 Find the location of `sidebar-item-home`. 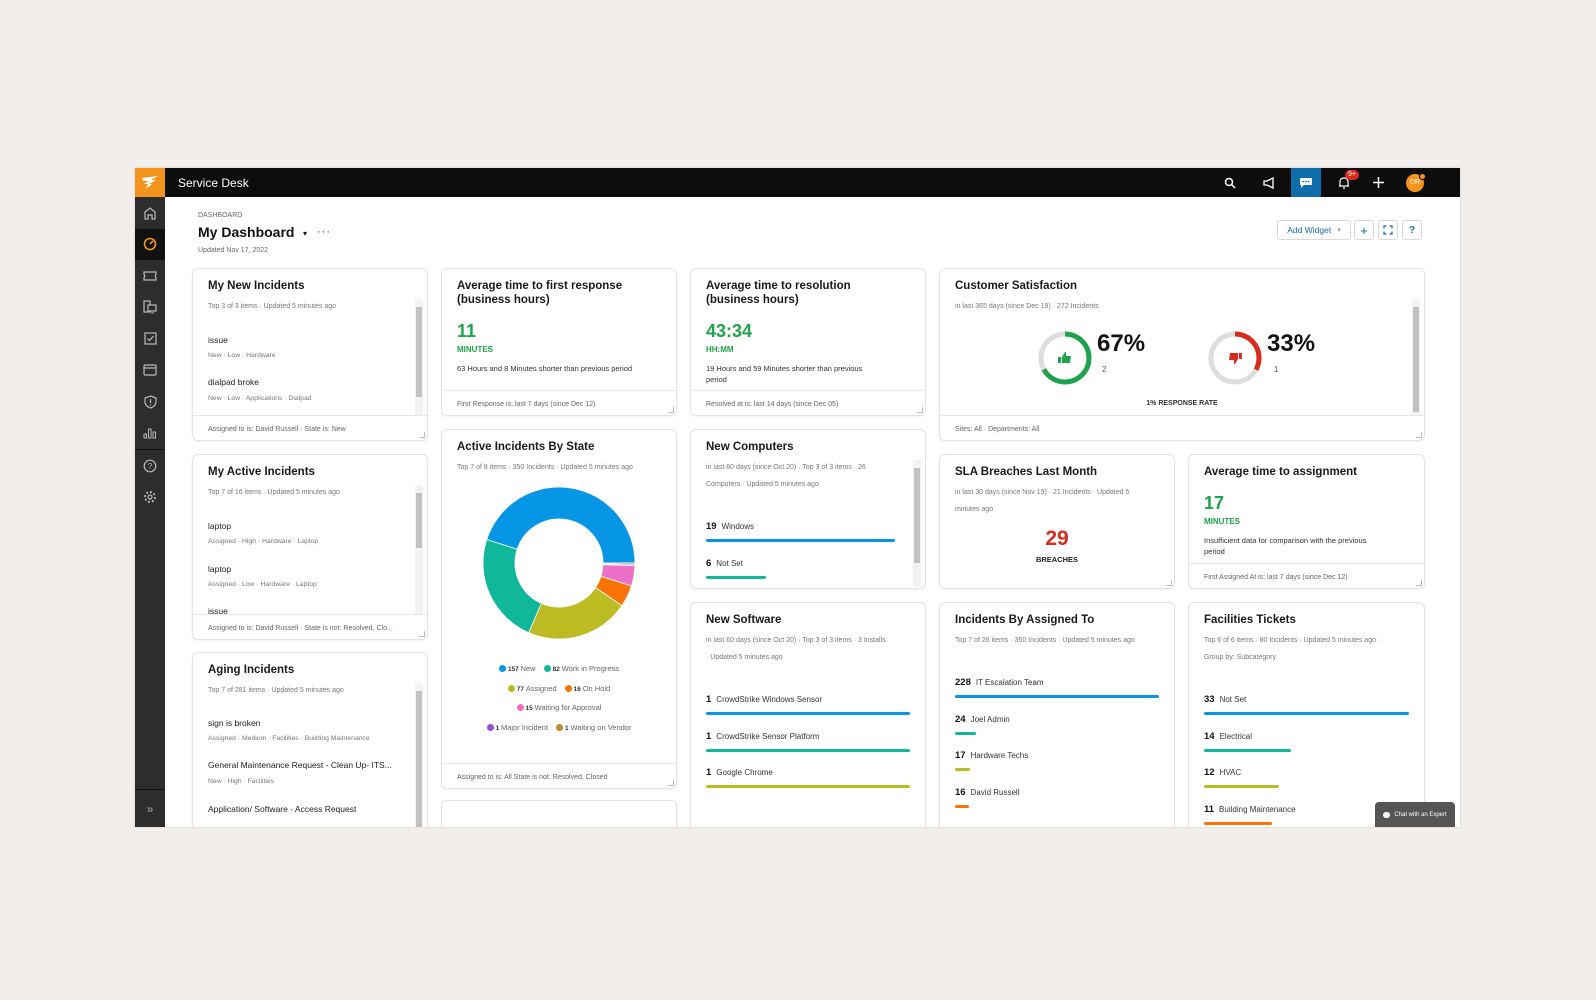

sidebar-item-home is located at coordinates (150, 213).